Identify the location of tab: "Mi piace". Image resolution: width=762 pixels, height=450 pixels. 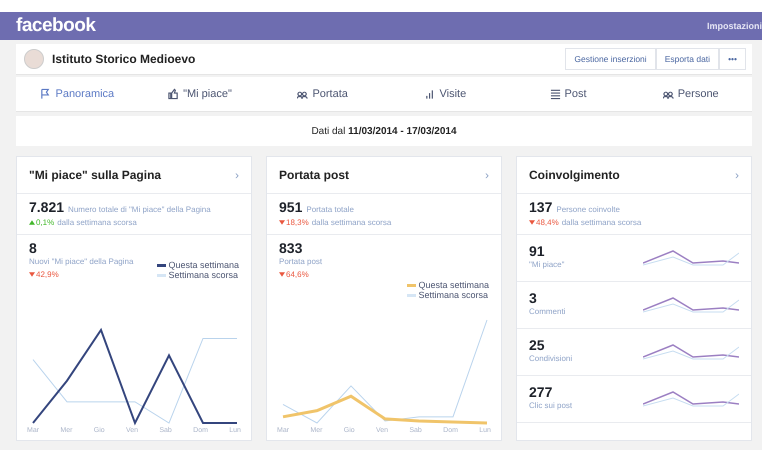
(200, 94).